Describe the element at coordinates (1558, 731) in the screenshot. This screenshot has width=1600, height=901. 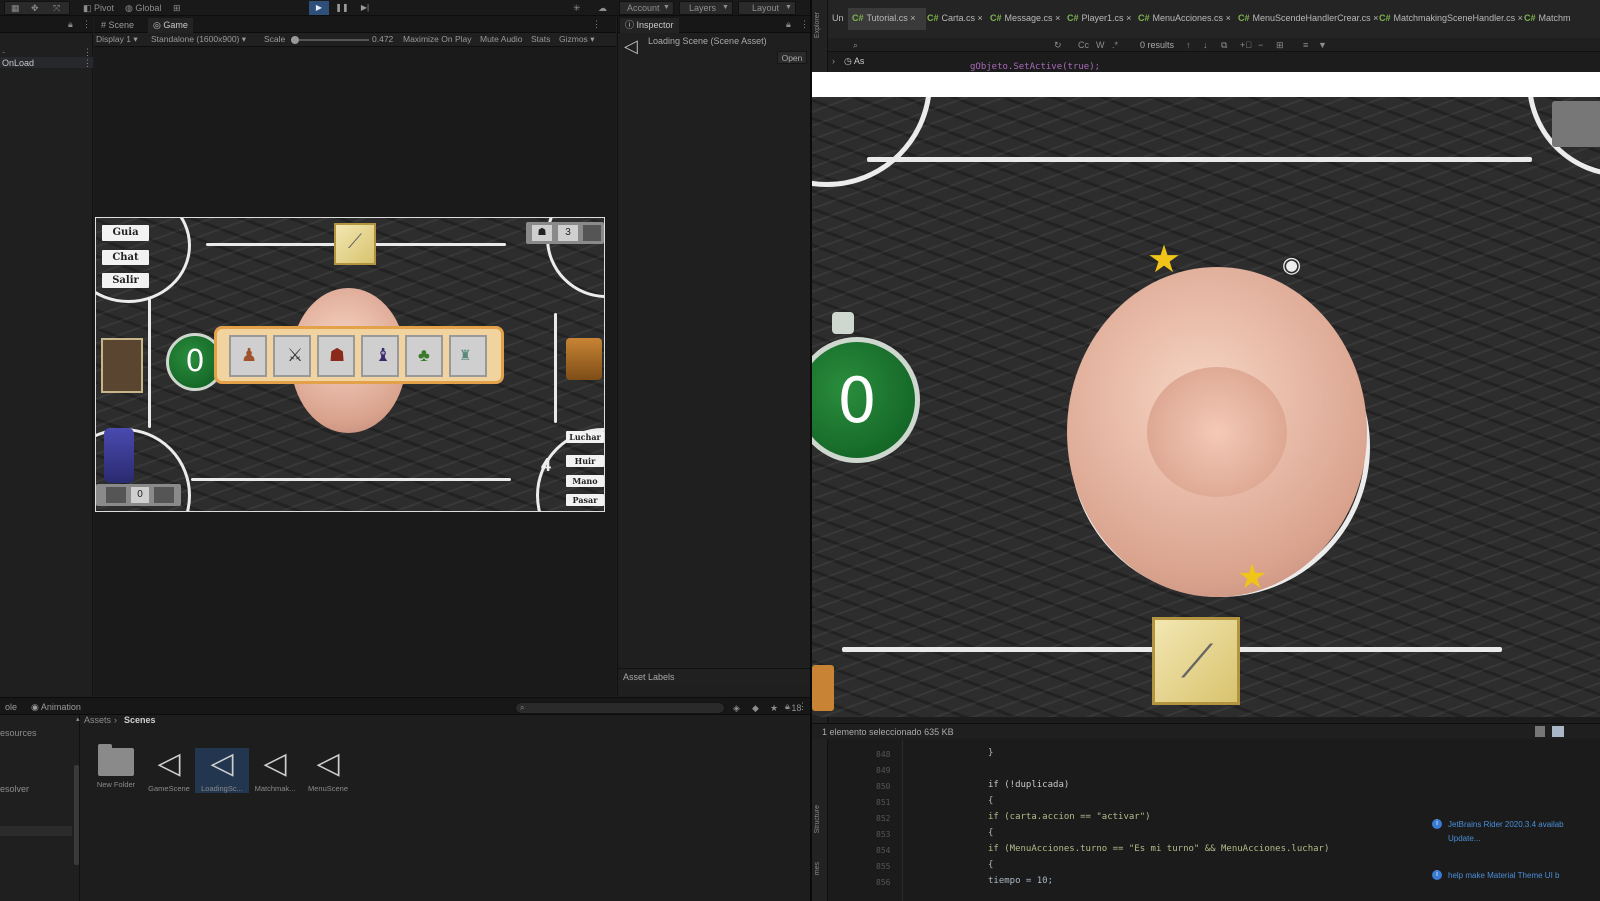
I see `layout-icon` at that location.